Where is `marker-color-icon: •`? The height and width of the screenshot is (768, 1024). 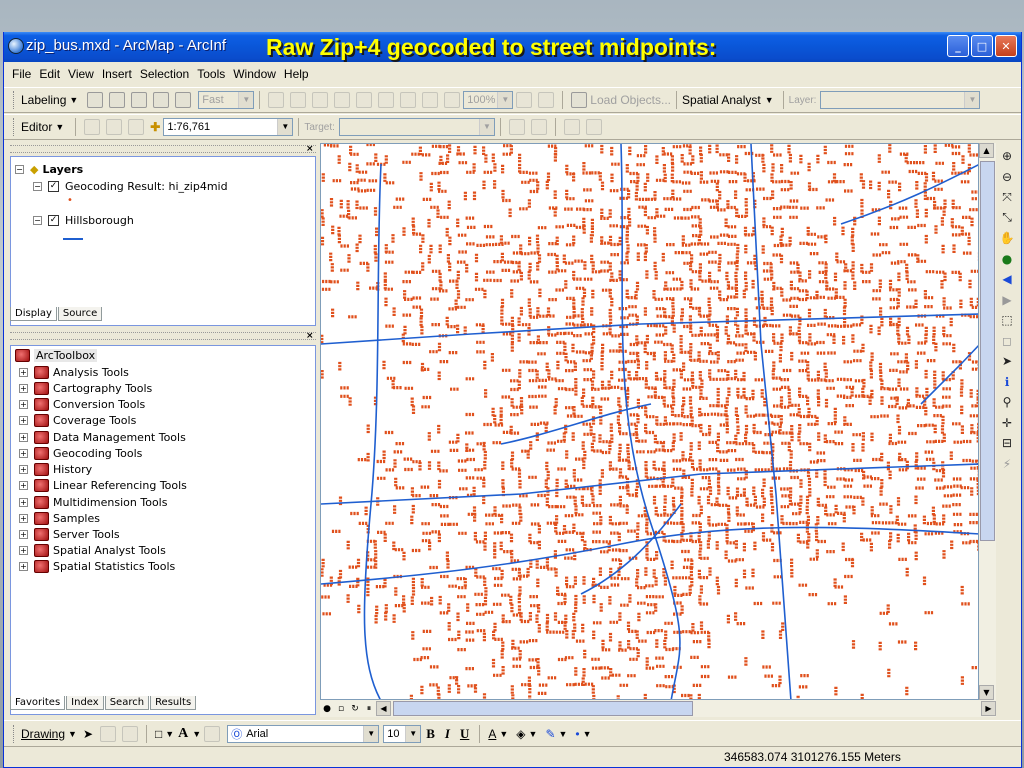 marker-color-icon: • is located at coordinates (577, 734).